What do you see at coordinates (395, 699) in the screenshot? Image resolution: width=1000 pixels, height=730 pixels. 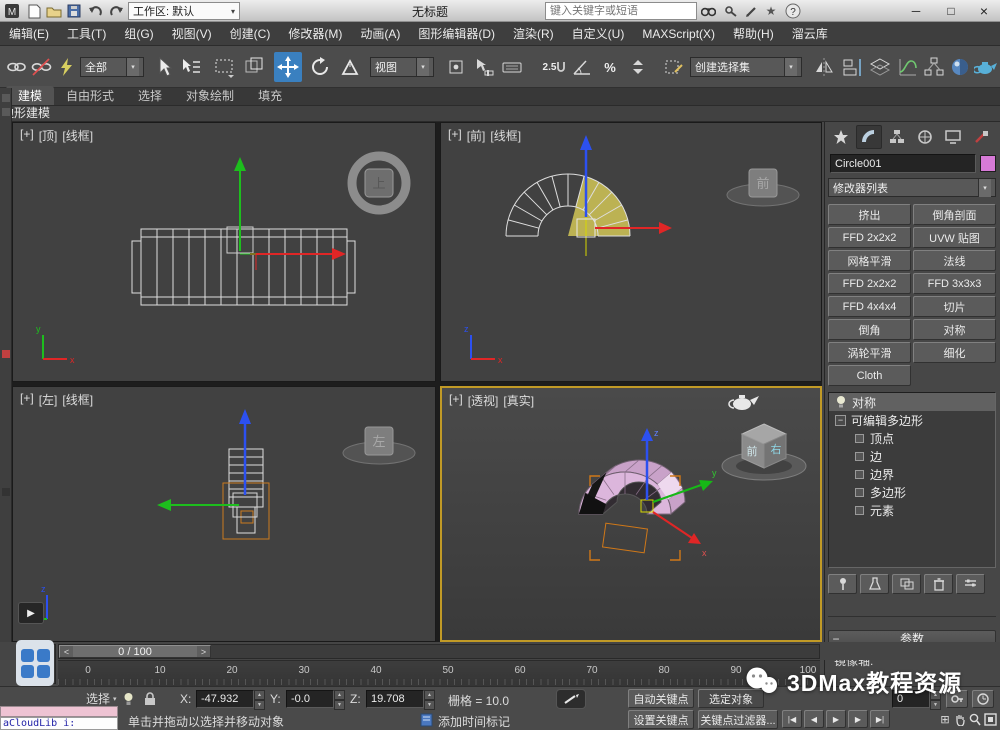 I see `z-coordinate-field` at bounding box center [395, 699].